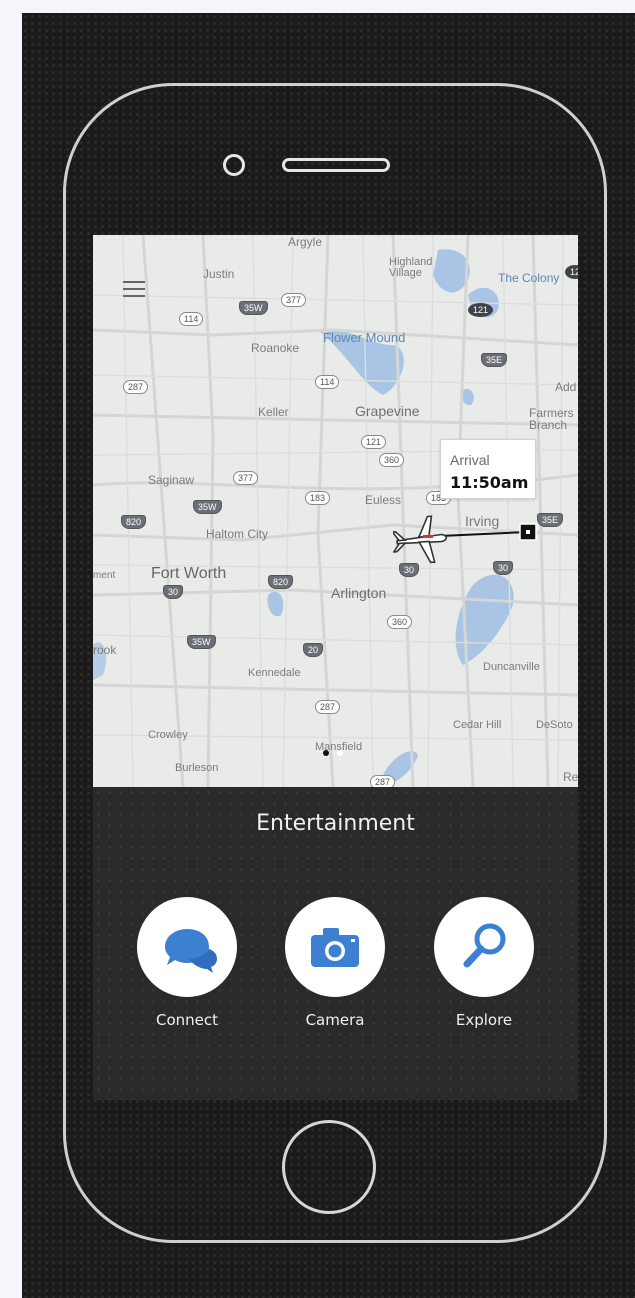 The width and height of the screenshot is (635, 1298). What do you see at coordinates (570, 777) in the screenshot?
I see `map-label: Re` at bounding box center [570, 777].